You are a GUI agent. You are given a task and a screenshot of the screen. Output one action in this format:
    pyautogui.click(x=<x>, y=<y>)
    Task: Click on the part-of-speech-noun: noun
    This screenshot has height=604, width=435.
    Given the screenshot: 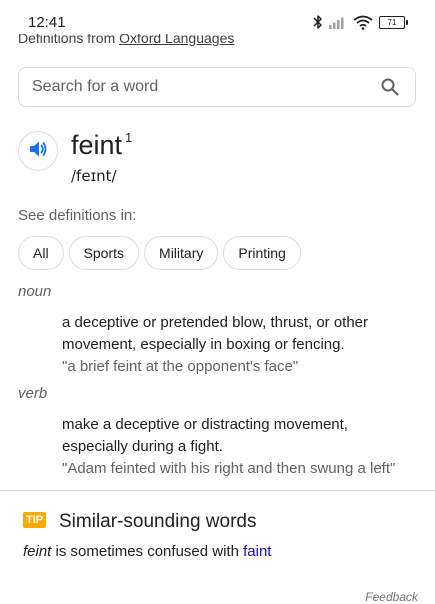 What is the action you would take?
    pyautogui.click(x=35, y=291)
    